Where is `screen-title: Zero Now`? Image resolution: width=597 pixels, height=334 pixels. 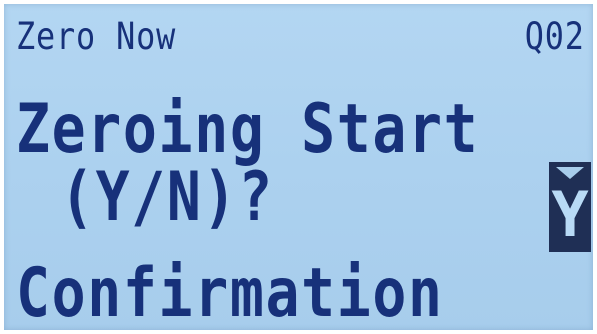
screen-title: Zero Now is located at coordinates (96, 36).